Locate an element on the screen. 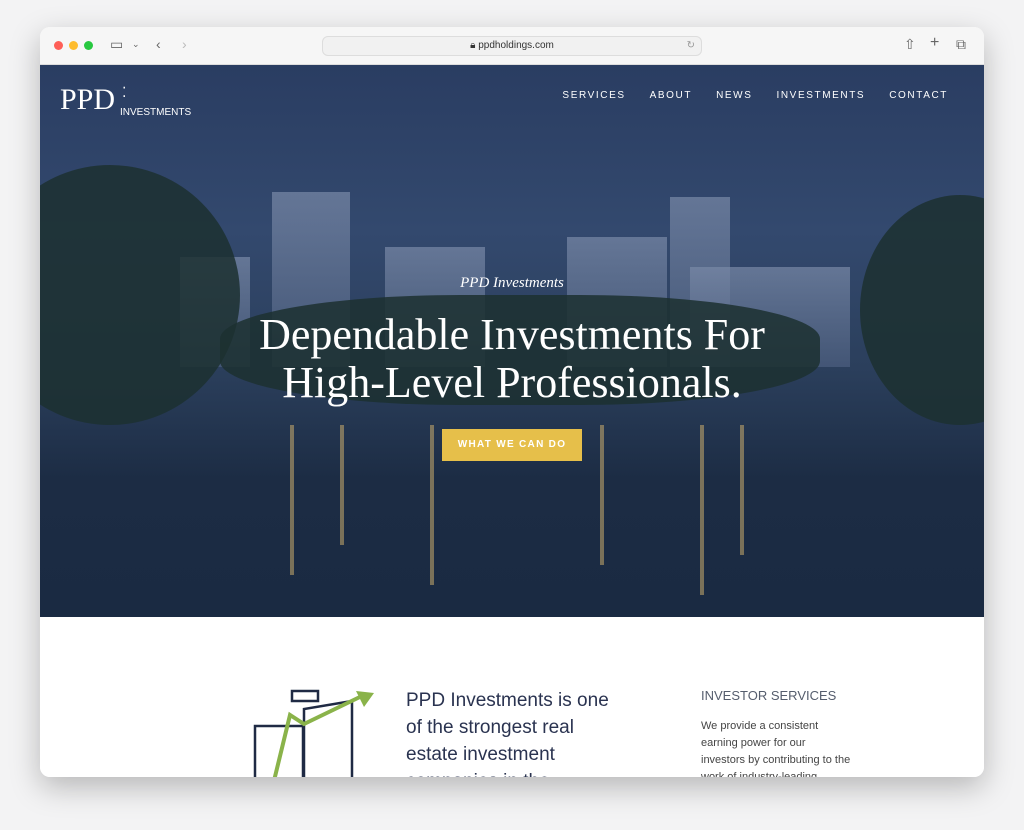 The height and width of the screenshot is (830, 1024). sidebar-icon: ▭ is located at coordinates (116, 44).